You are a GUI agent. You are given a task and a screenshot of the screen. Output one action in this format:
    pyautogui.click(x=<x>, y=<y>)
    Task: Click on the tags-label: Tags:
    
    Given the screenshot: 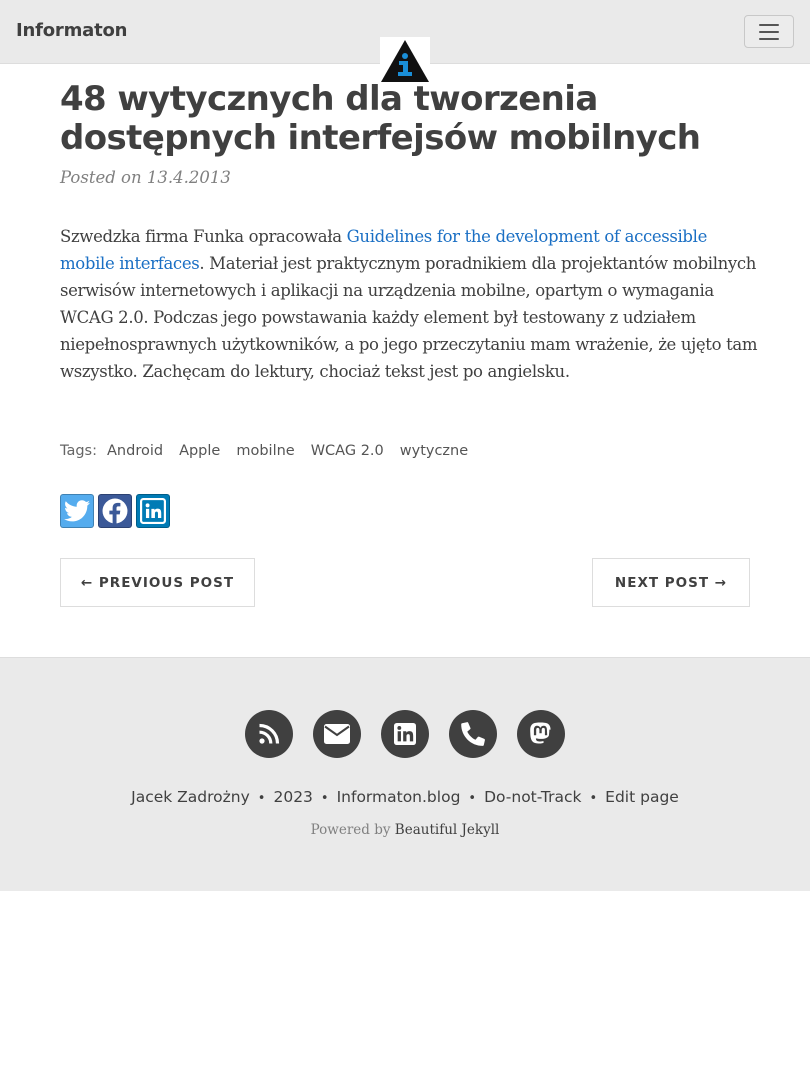 What is the action you would take?
    pyautogui.click(x=78, y=451)
    